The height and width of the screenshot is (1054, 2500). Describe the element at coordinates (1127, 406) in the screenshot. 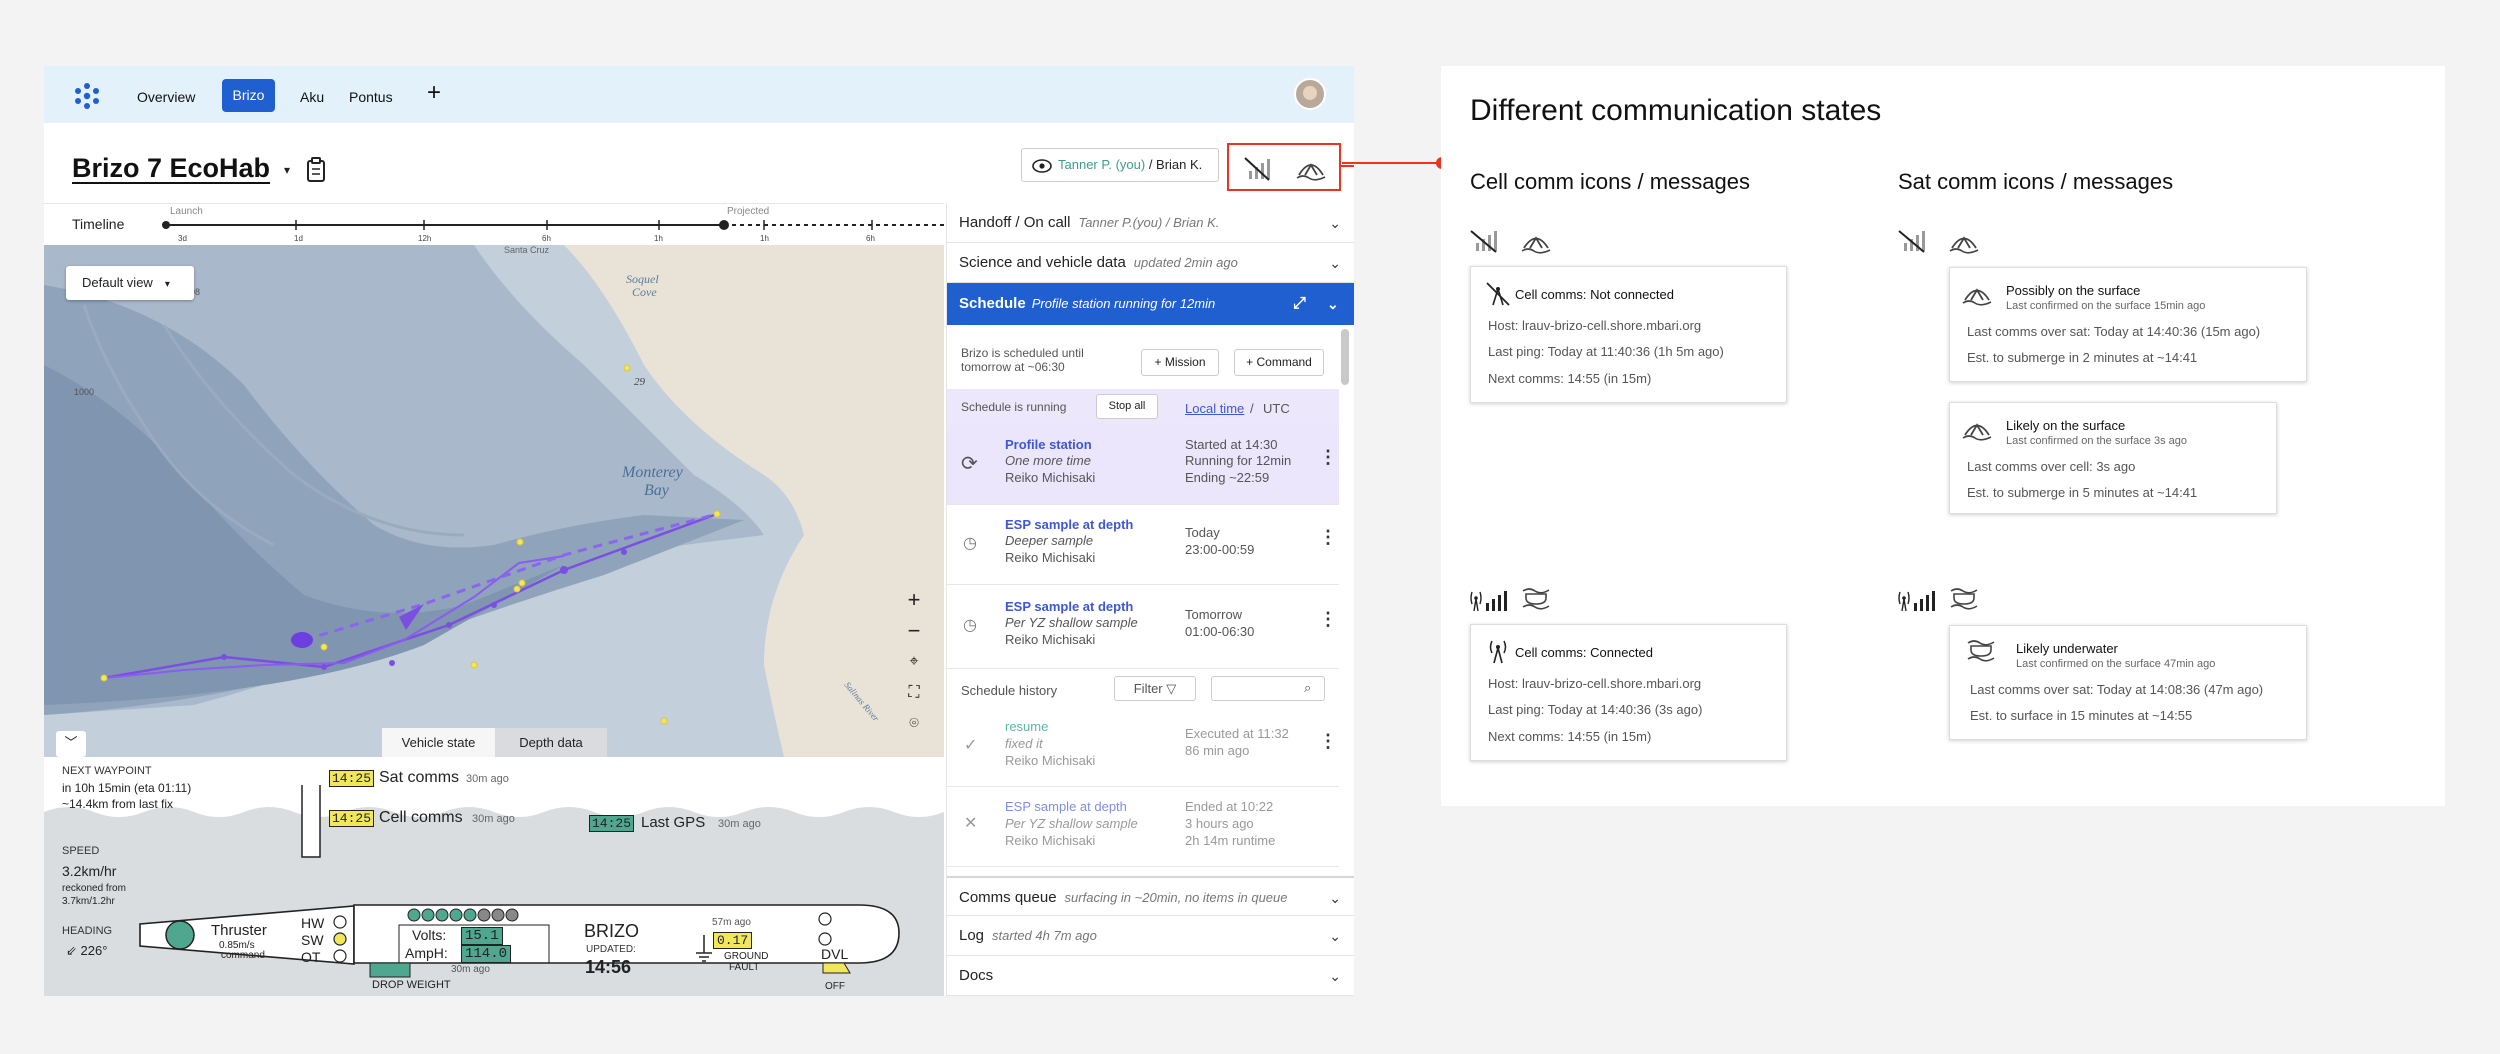

I see `stop-all-button: Stop all` at that location.